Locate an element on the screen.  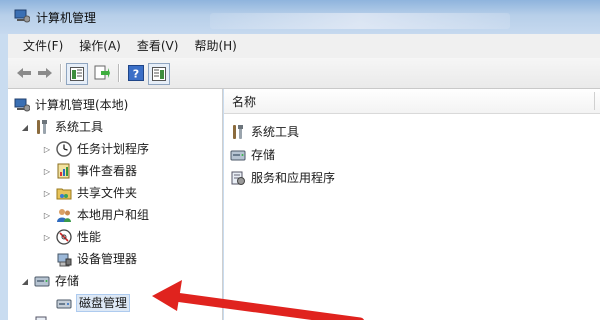
title-bar-blurred-region is located at coordinates (360, 21).